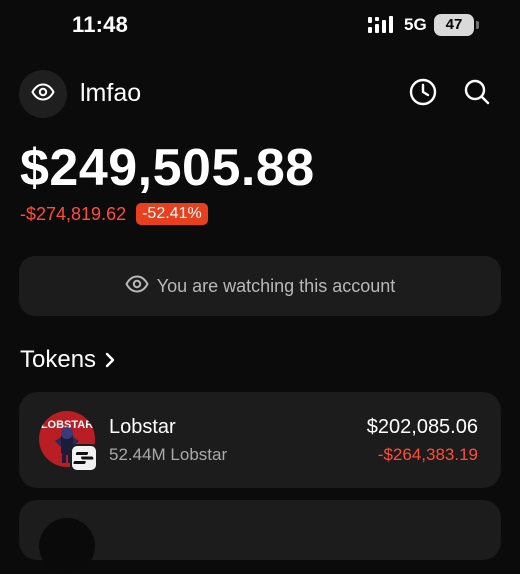 Image resolution: width=520 pixels, height=574 pixels. I want to click on search-icon, so click(477, 94).